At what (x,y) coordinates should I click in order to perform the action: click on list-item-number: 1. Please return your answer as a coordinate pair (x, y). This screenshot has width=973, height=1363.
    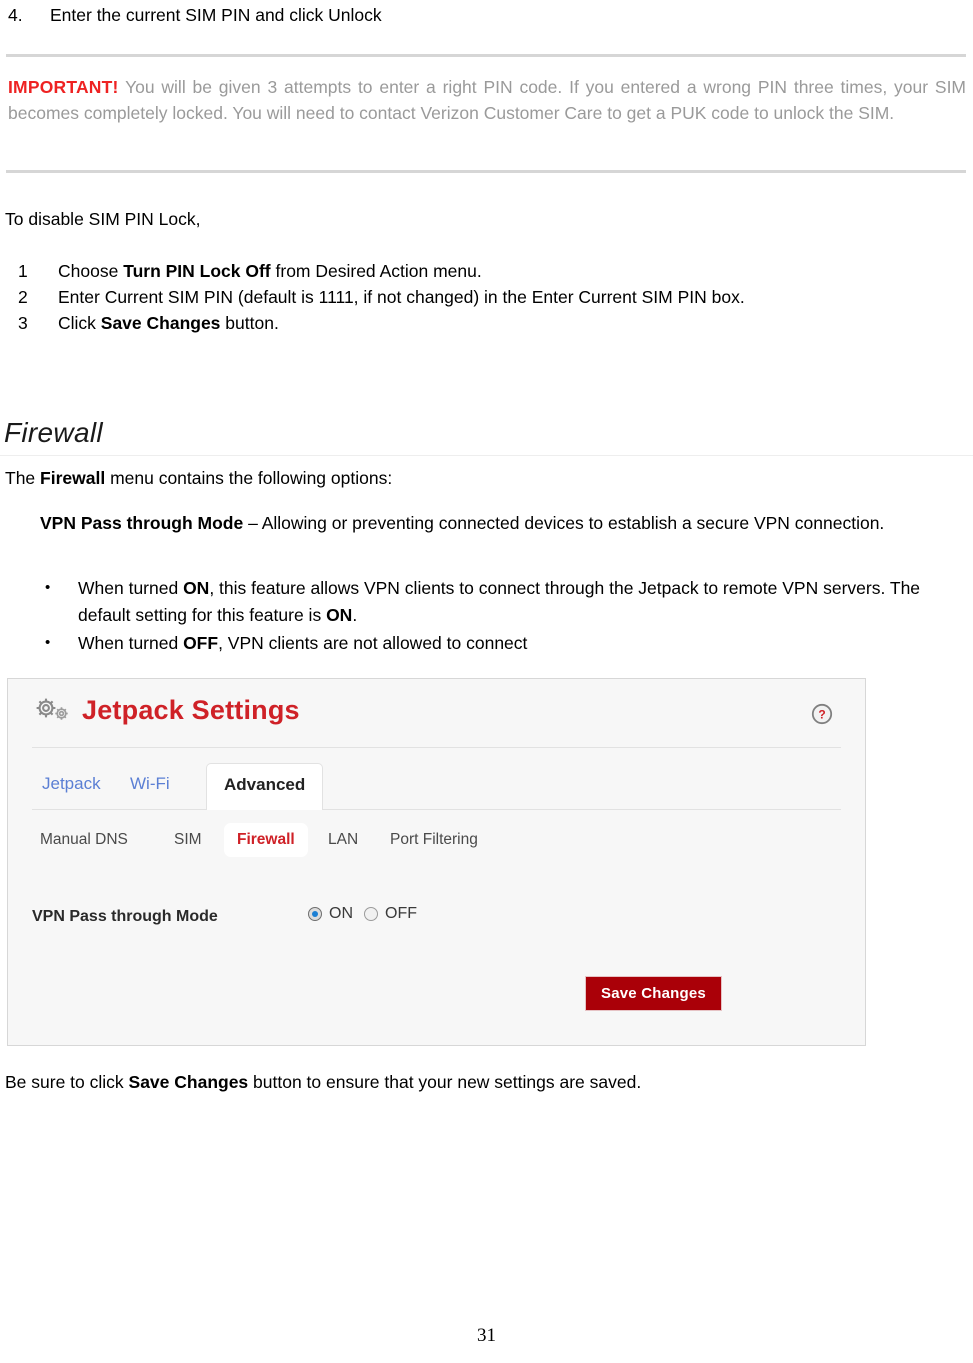
    Looking at the image, I should click on (23, 271).